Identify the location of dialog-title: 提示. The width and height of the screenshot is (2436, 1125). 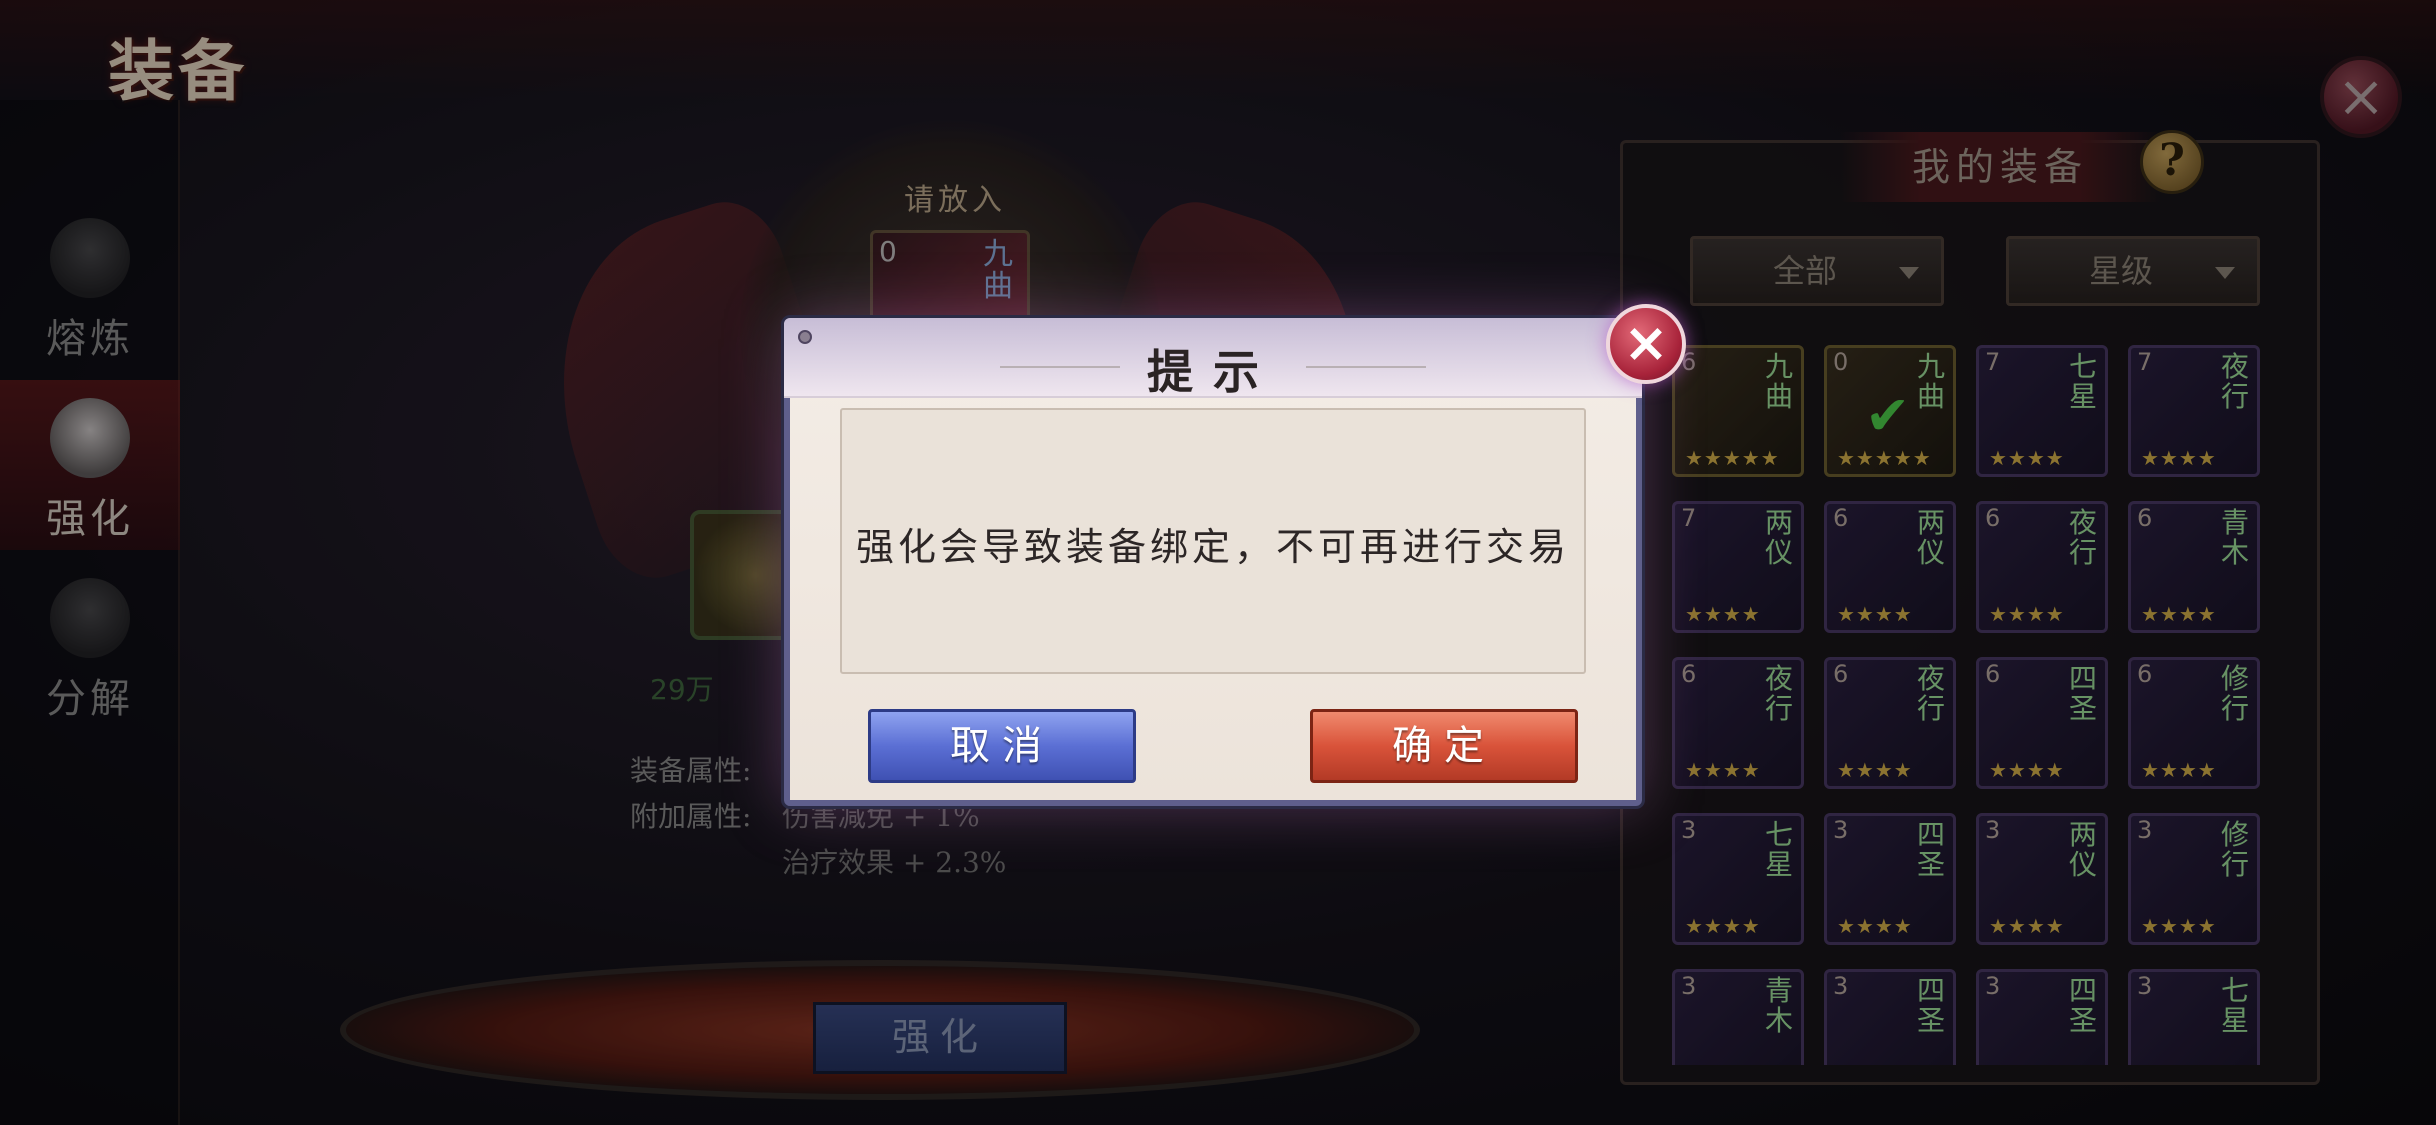
(1213, 372).